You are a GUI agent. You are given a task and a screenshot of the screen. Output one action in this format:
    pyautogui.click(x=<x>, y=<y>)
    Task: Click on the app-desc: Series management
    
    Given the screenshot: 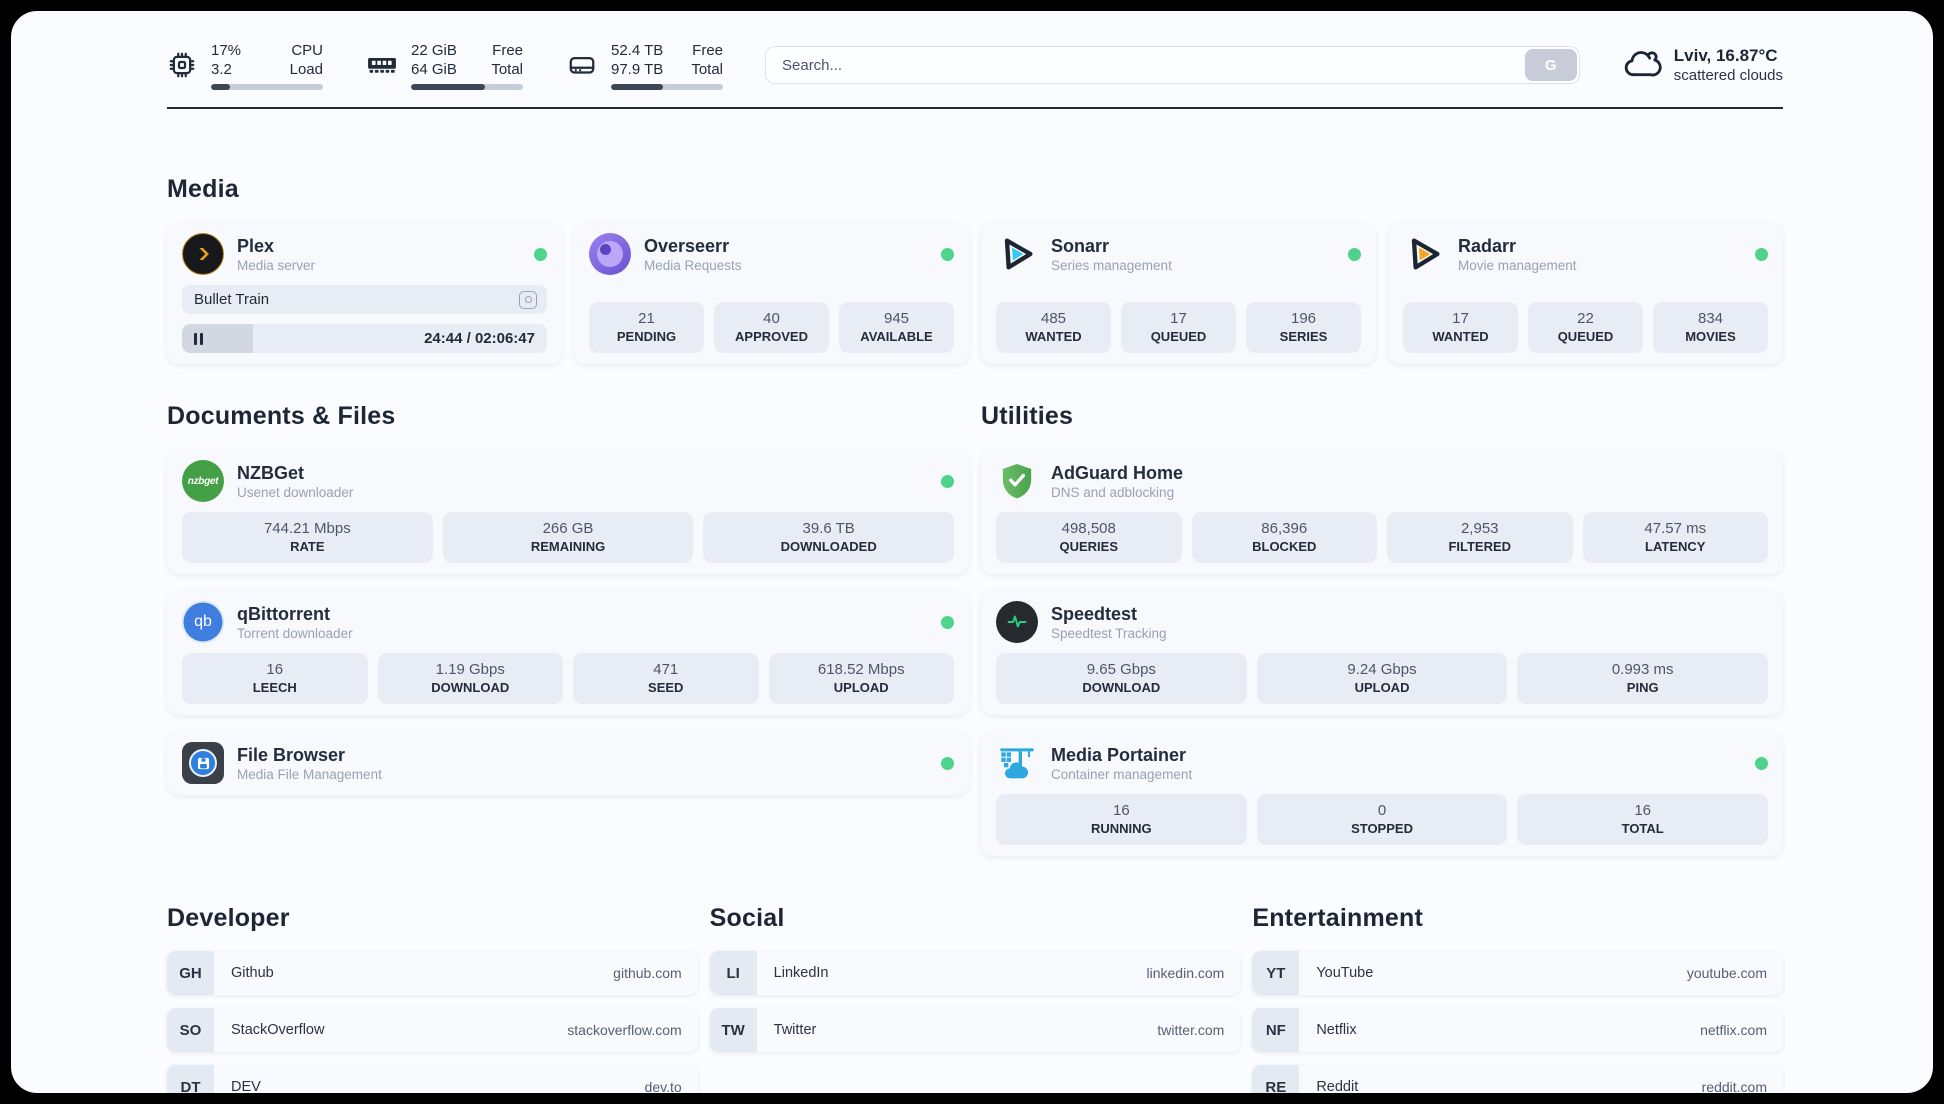 What is the action you would take?
    pyautogui.click(x=1111, y=265)
    